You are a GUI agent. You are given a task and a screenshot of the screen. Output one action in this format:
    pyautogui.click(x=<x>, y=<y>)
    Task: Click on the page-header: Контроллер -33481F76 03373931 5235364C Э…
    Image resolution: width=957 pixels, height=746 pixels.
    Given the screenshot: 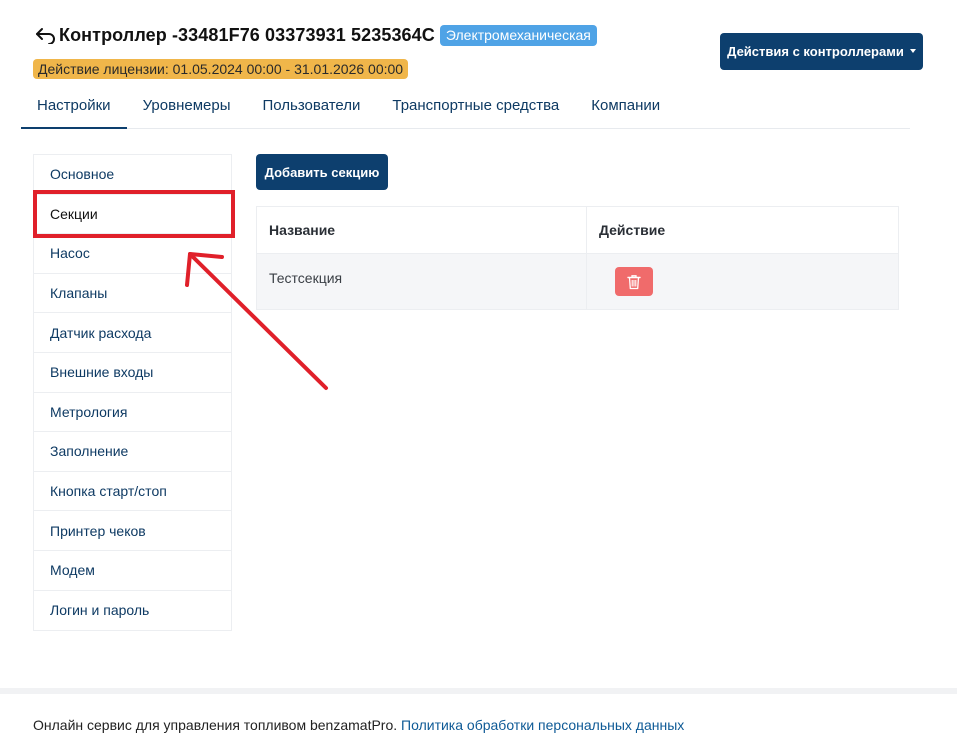 What is the action you would take?
    pyautogui.click(x=315, y=35)
    